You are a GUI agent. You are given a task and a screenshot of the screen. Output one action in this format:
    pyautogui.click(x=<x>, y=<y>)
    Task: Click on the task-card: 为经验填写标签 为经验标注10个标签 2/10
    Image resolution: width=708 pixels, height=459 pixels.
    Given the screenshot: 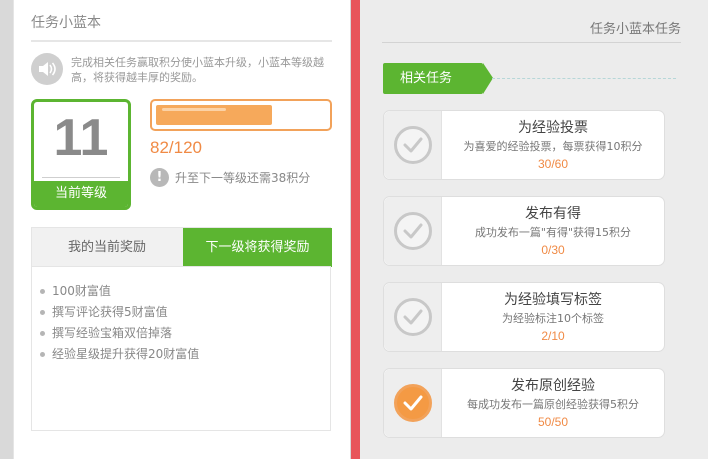 What is the action you would take?
    pyautogui.click(x=524, y=317)
    